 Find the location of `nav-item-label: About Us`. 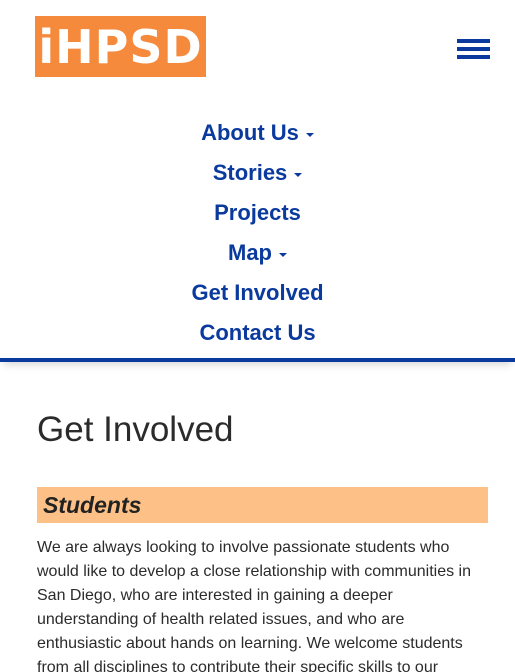

nav-item-label: About Us is located at coordinates (250, 132).